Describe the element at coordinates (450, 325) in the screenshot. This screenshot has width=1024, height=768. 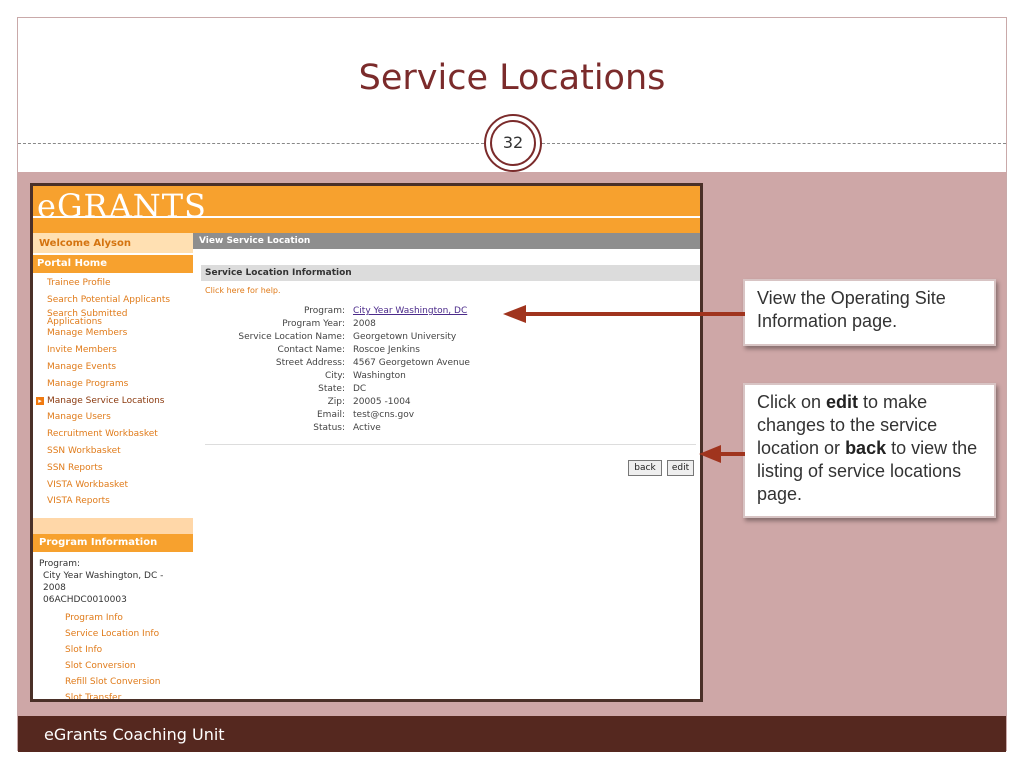
I see `field-row-program-year: Program Year: 2008` at that location.